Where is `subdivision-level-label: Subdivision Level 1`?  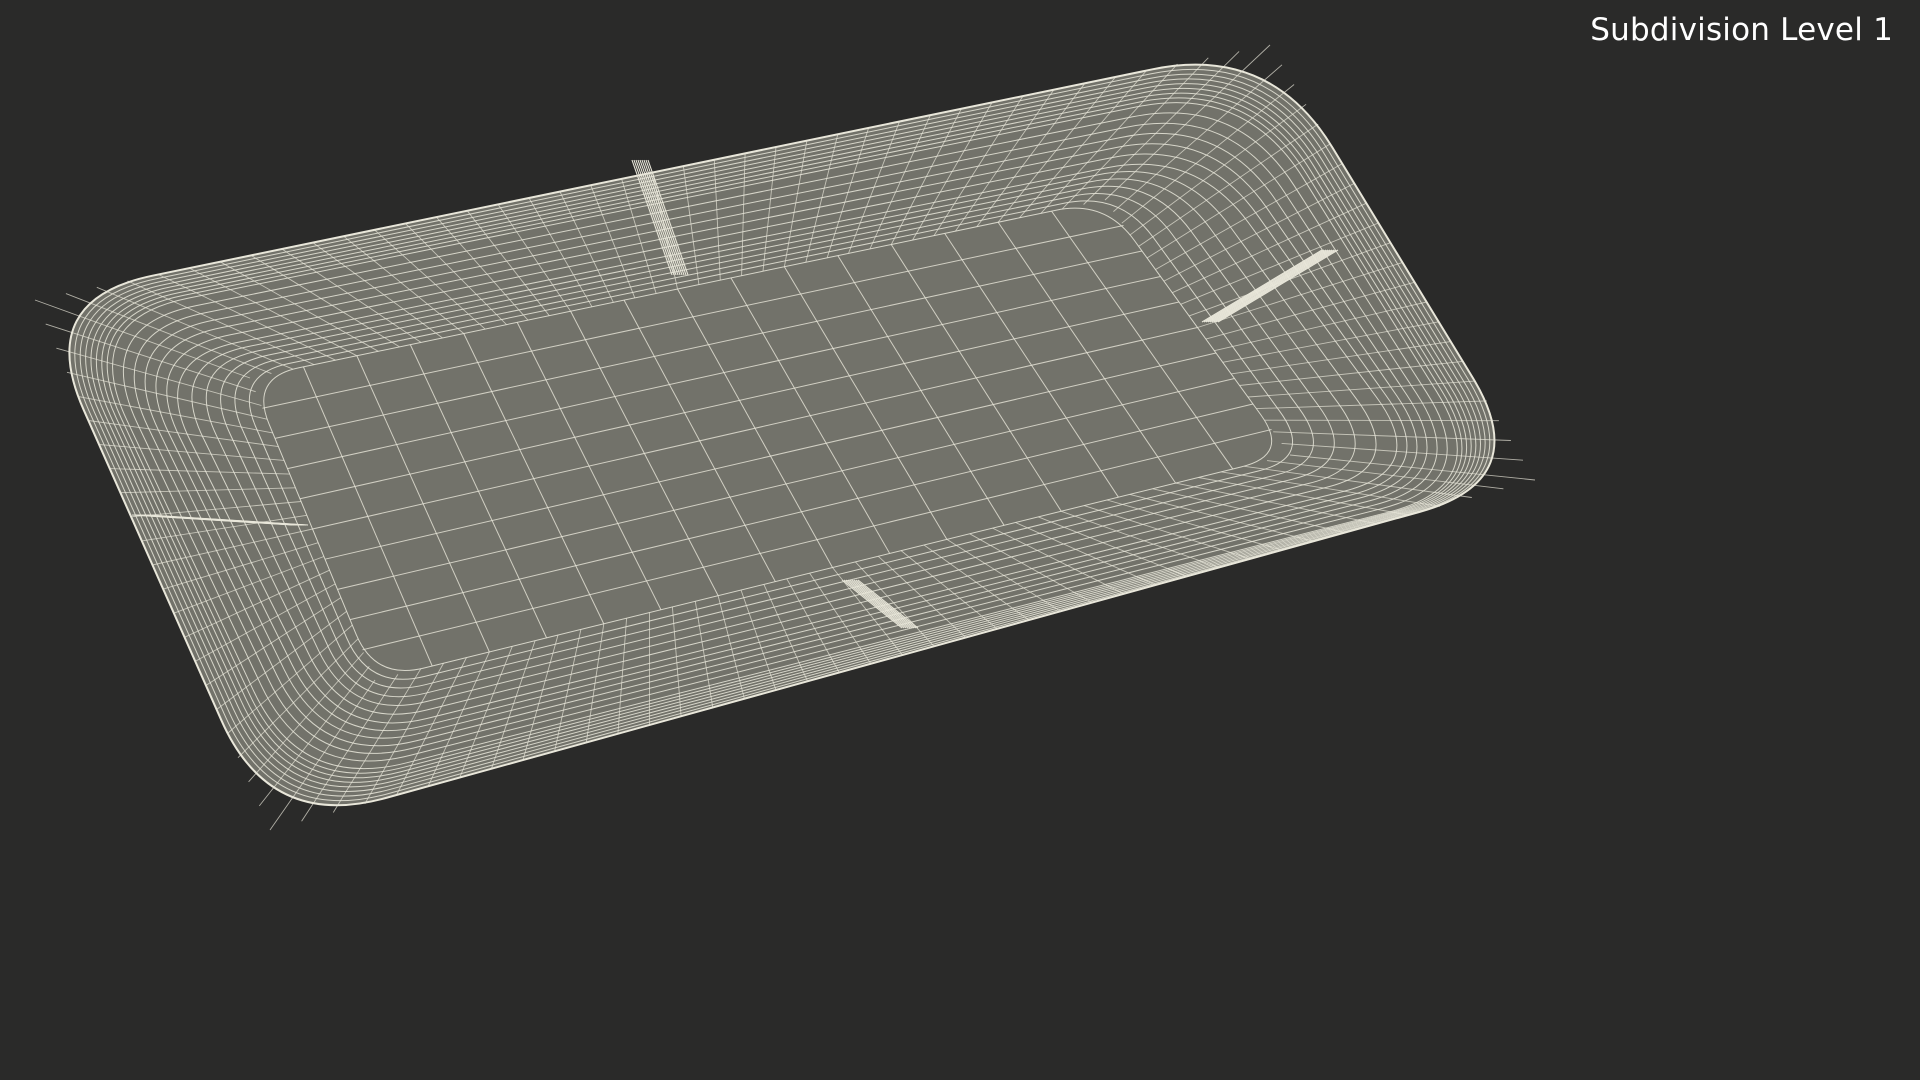 subdivision-level-label: Subdivision Level 1 is located at coordinates (1741, 30).